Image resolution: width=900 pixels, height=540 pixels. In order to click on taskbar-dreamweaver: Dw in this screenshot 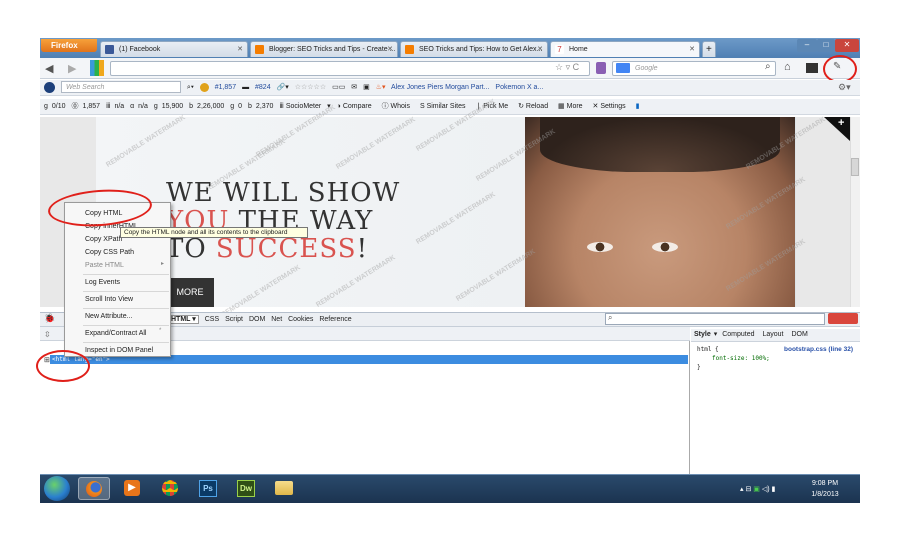, I will do `click(246, 488)`.